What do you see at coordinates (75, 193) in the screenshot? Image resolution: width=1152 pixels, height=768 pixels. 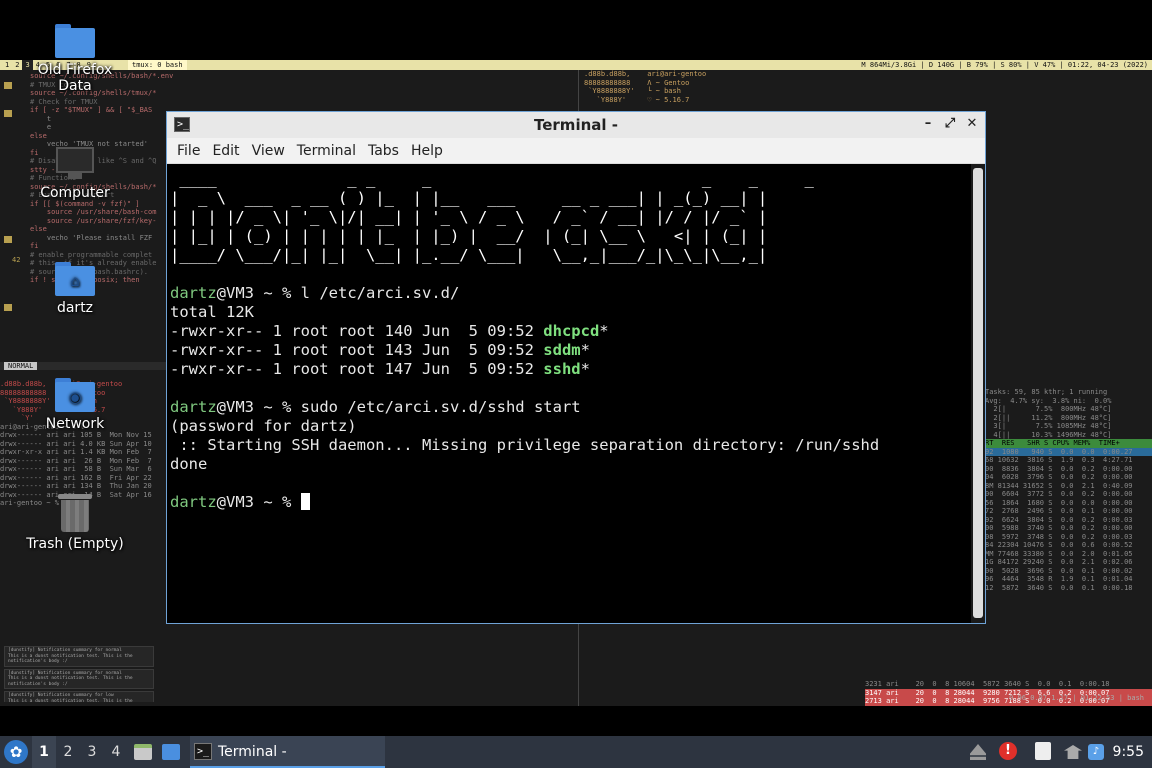 I see `desktop-icon-label: Computer` at bounding box center [75, 193].